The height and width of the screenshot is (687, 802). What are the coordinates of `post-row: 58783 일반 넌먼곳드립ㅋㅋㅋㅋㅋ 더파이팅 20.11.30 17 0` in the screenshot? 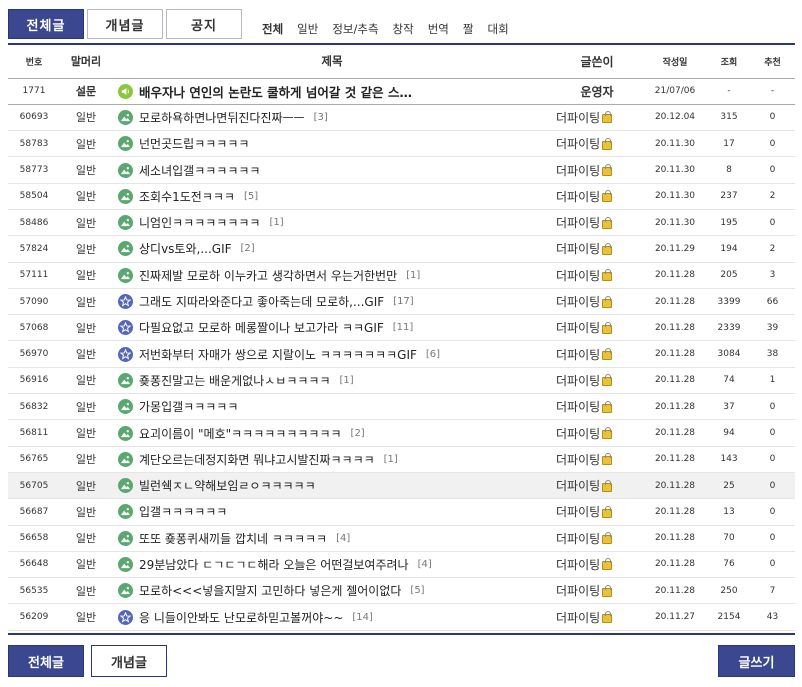 It's located at (401, 144).